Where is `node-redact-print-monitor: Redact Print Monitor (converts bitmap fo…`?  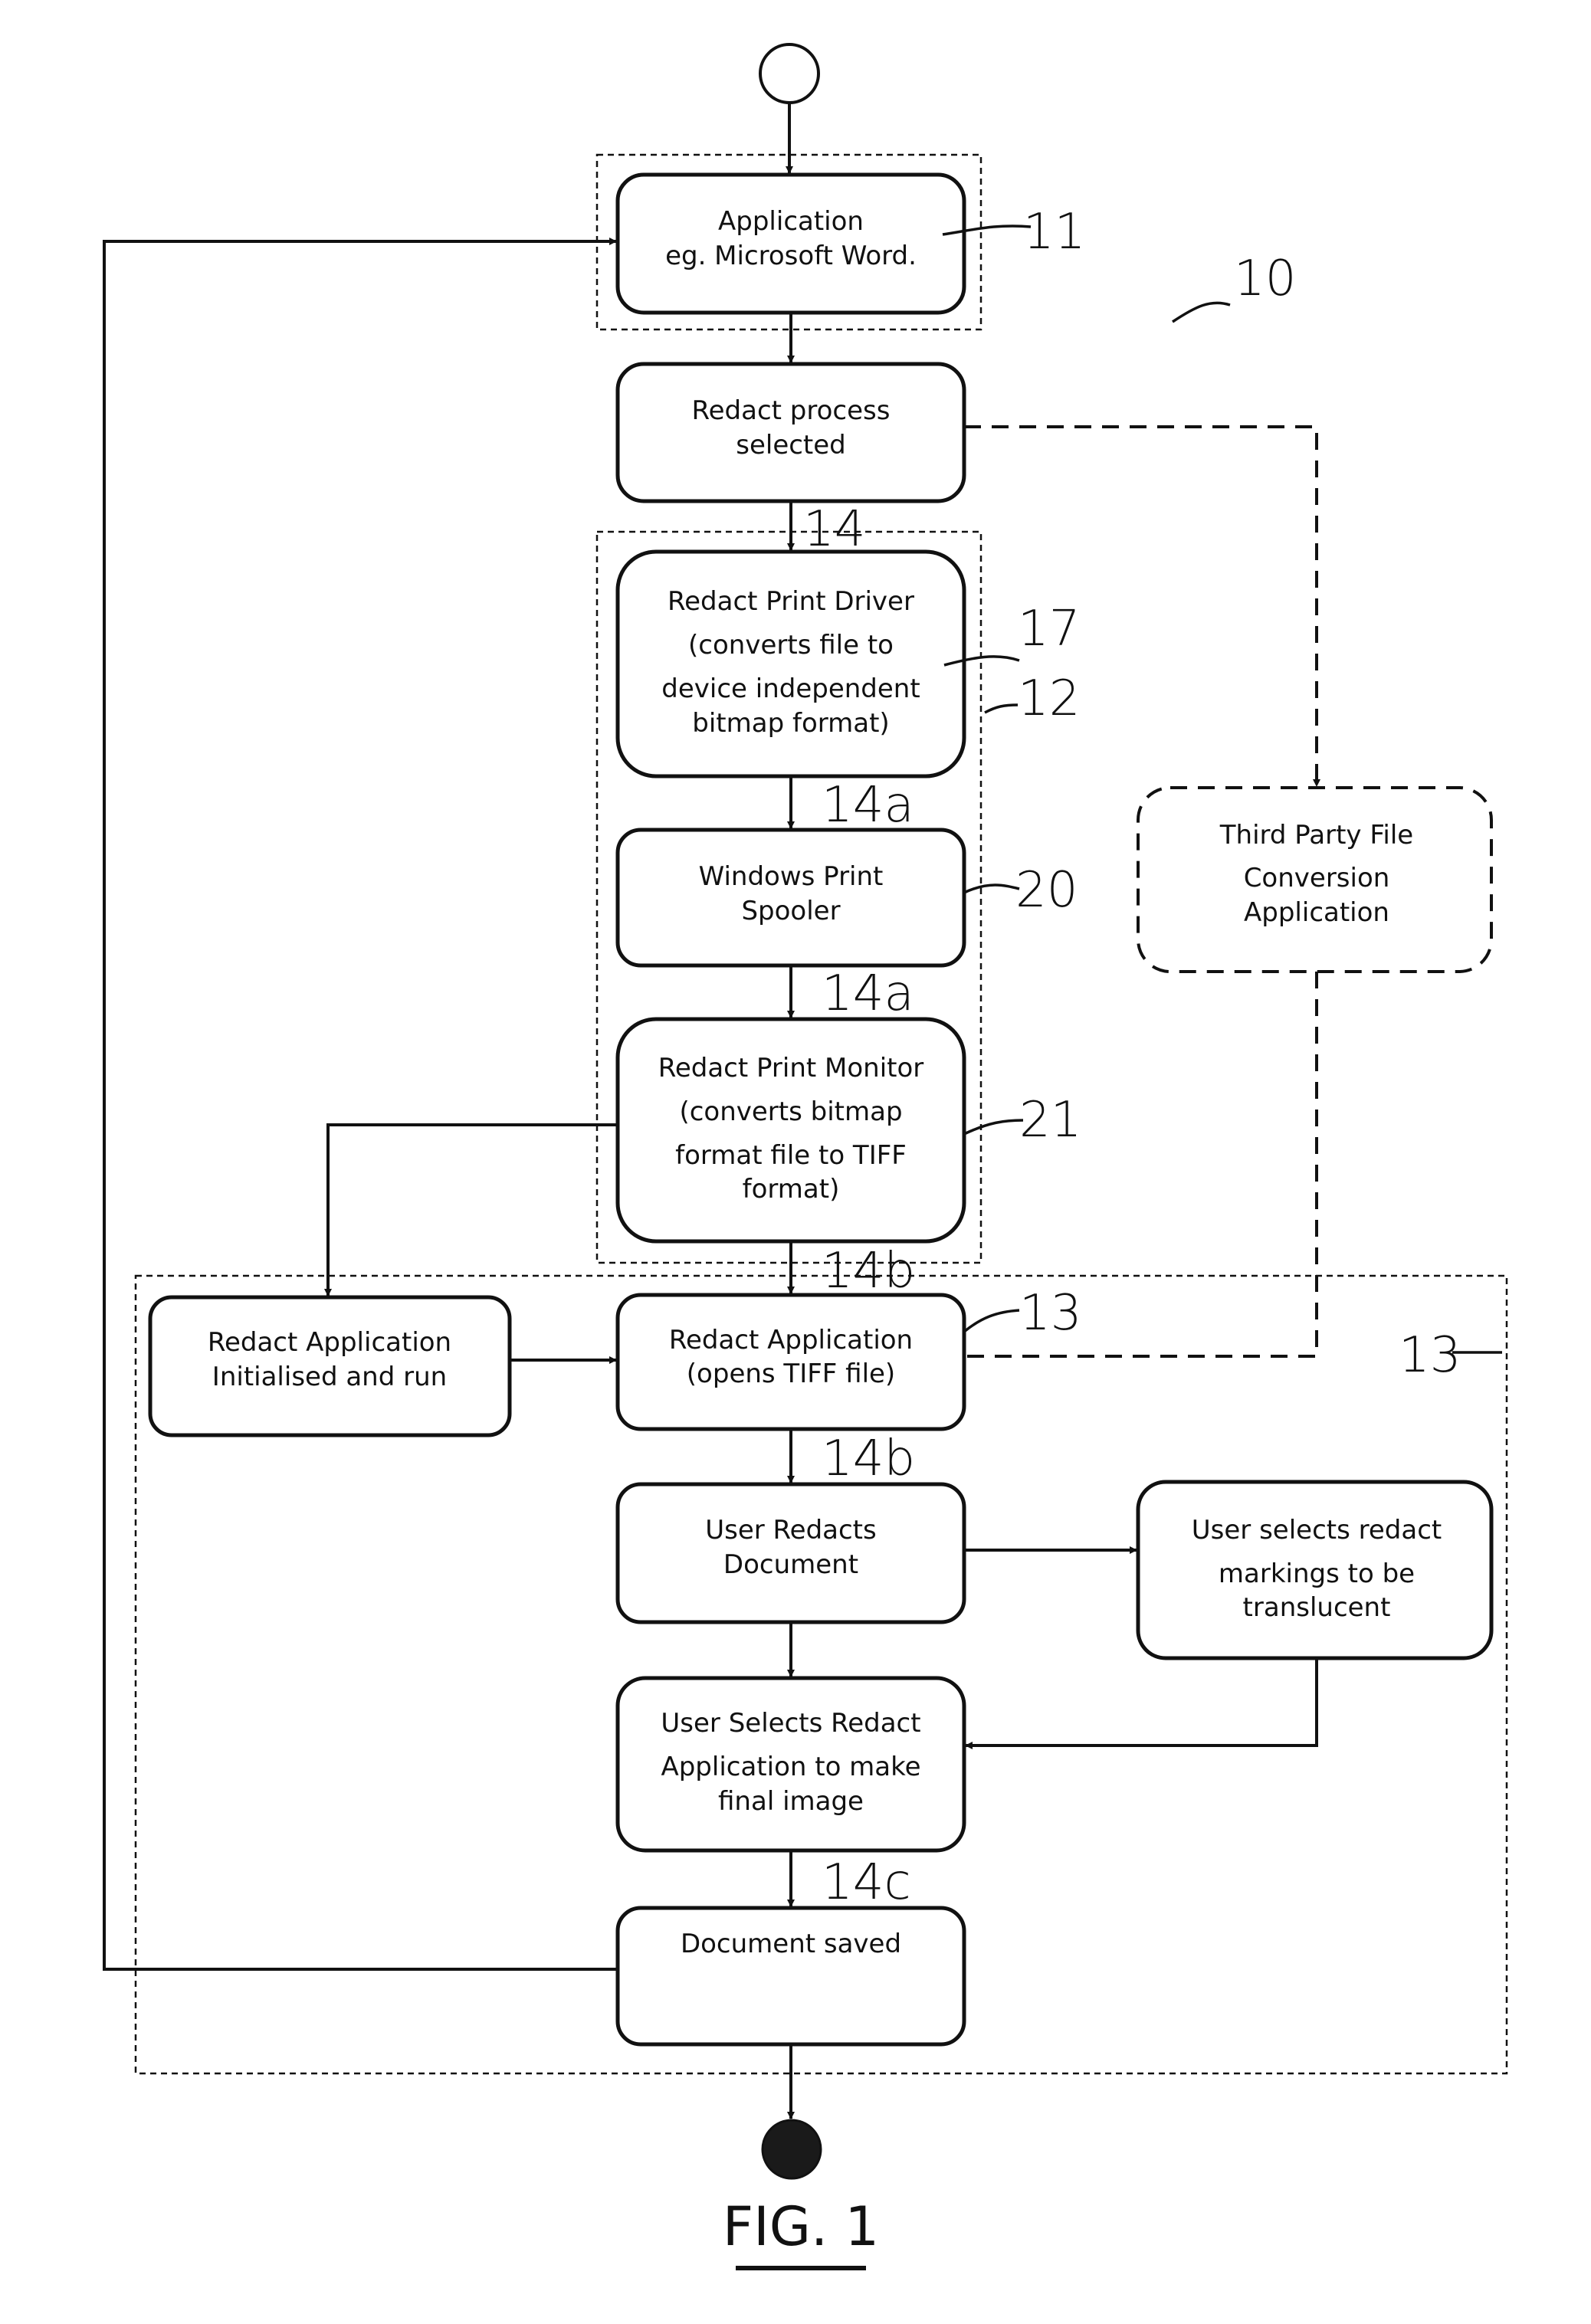
node-redact-print-monitor: Redact Print Monitor (converts bitmap fo… is located at coordinates (791, 1130).